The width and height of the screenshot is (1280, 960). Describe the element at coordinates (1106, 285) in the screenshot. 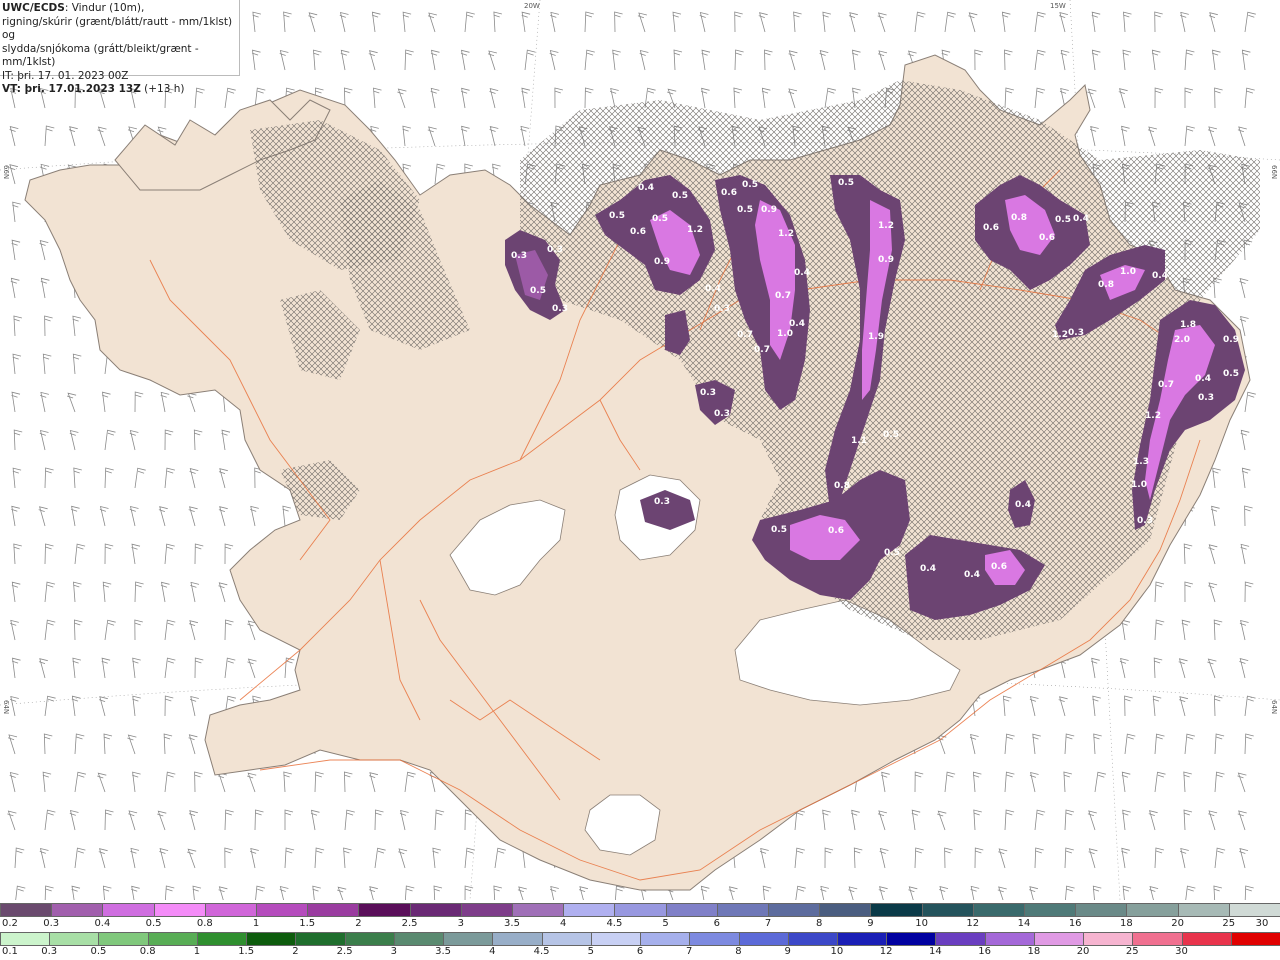

I see `precip-value-label: 0.8` at that location.